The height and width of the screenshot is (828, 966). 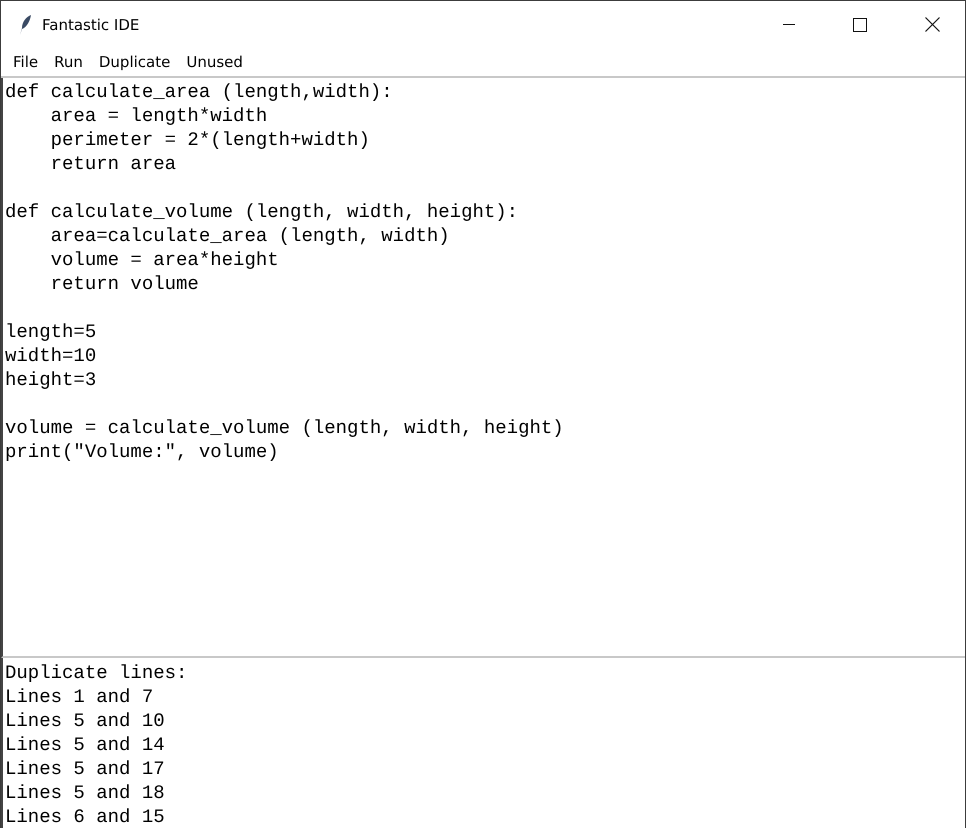 What do you see at coordinates (85, 769) in the screenshot?
I see `output-line: Lines 5 and 17` at bounding box center [85, 769].